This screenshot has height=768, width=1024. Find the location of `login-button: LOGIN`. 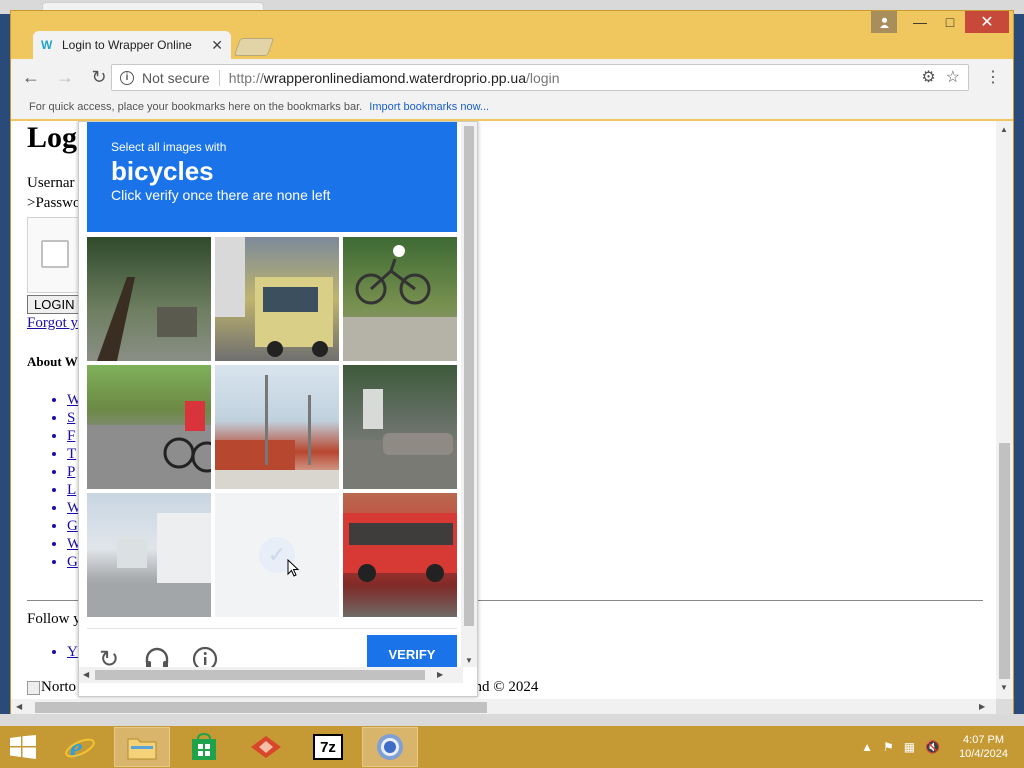

login-button: LOGIN is located at coordinates (54, 304).